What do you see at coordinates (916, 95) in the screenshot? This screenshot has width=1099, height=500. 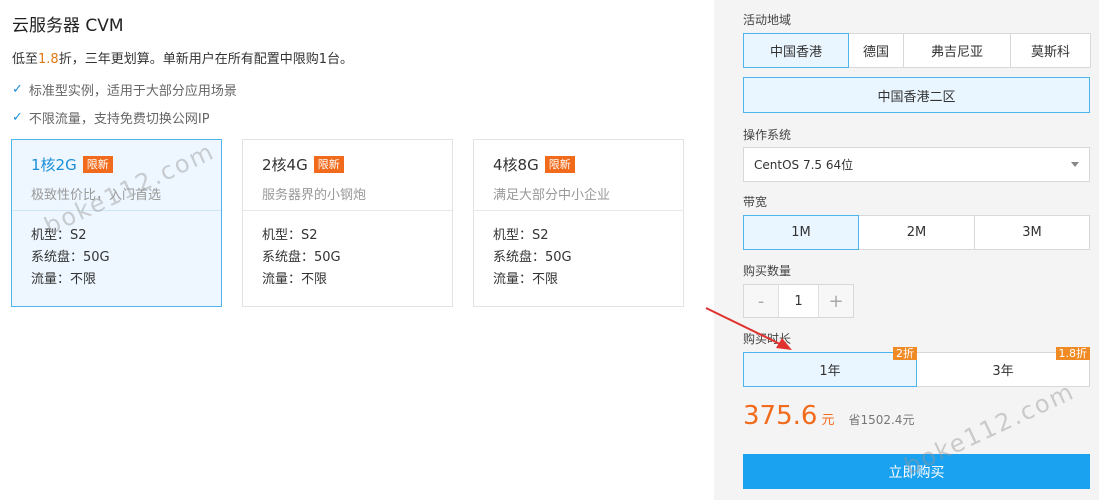 I see `zone-option: 中国香港二区` at bounding box center [916, 95].